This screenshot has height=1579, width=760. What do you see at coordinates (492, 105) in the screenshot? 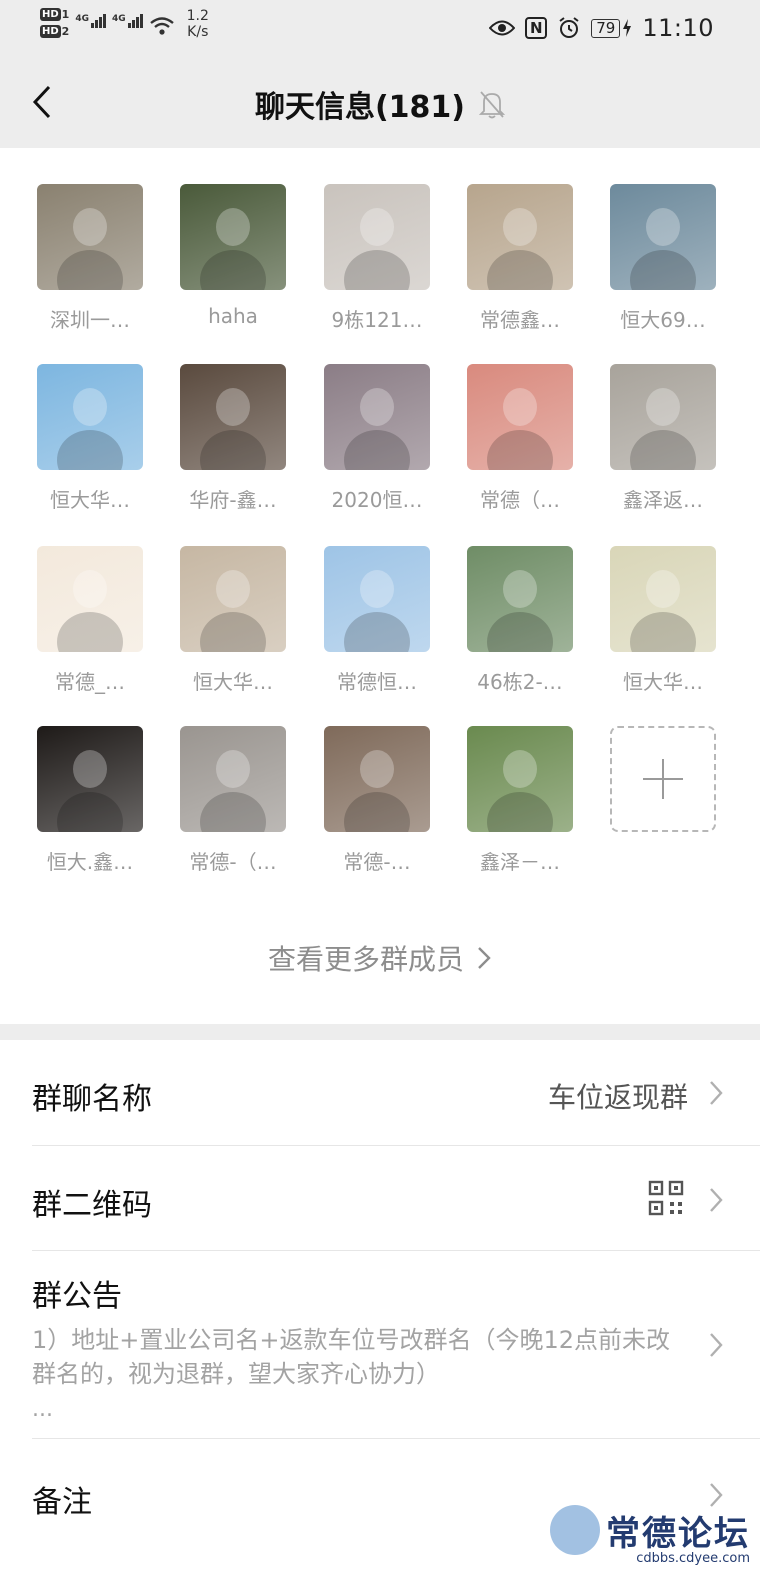
I see `bell-muted-icon` at bounding box center [492, 105].